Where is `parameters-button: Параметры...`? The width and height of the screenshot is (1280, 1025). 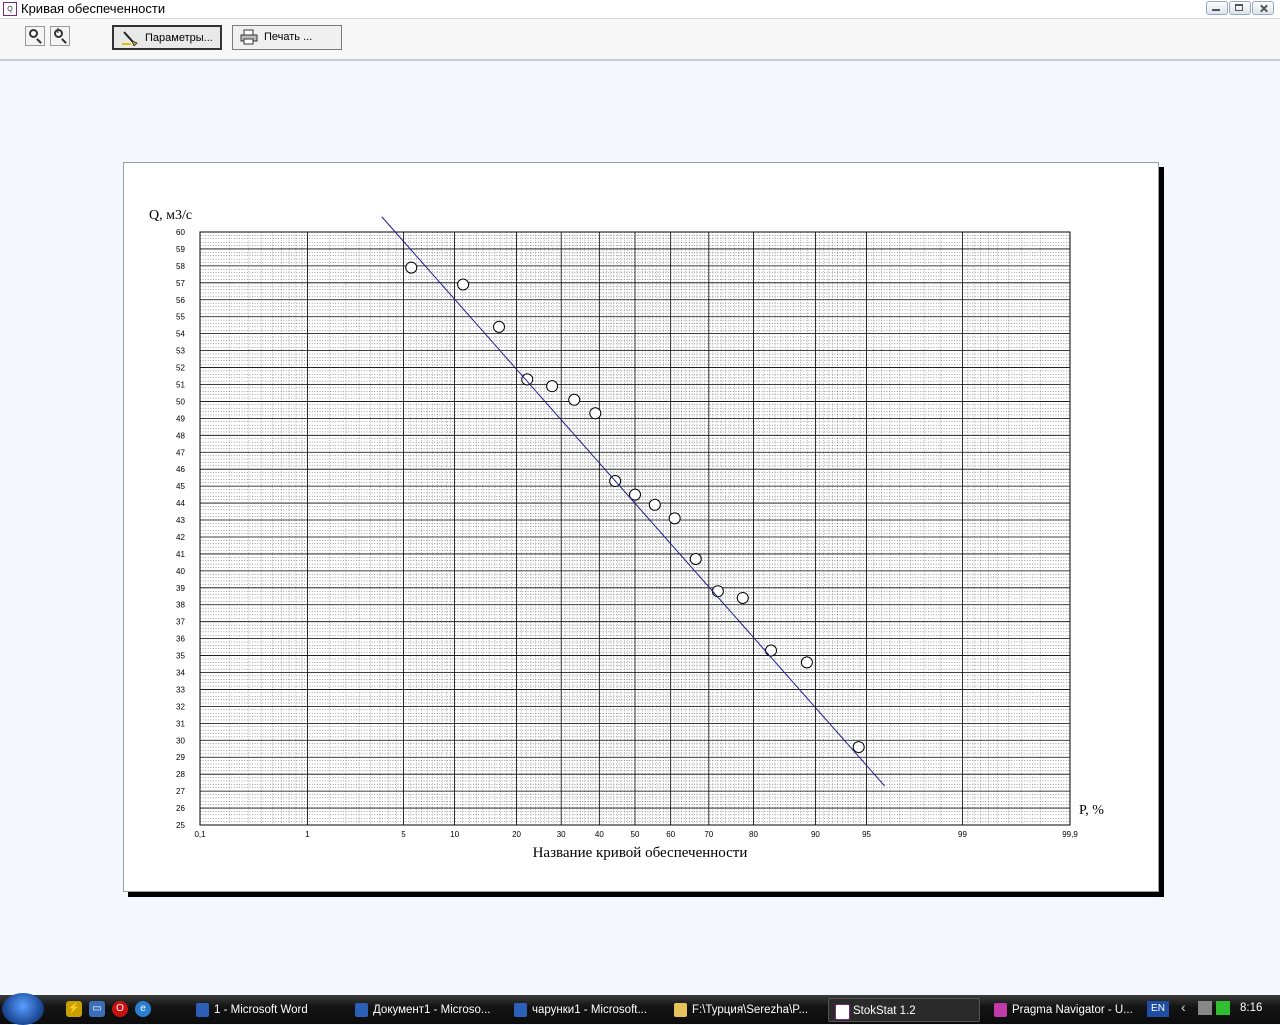
parameters-button: Параметры... is located at coordinates (167, 37).